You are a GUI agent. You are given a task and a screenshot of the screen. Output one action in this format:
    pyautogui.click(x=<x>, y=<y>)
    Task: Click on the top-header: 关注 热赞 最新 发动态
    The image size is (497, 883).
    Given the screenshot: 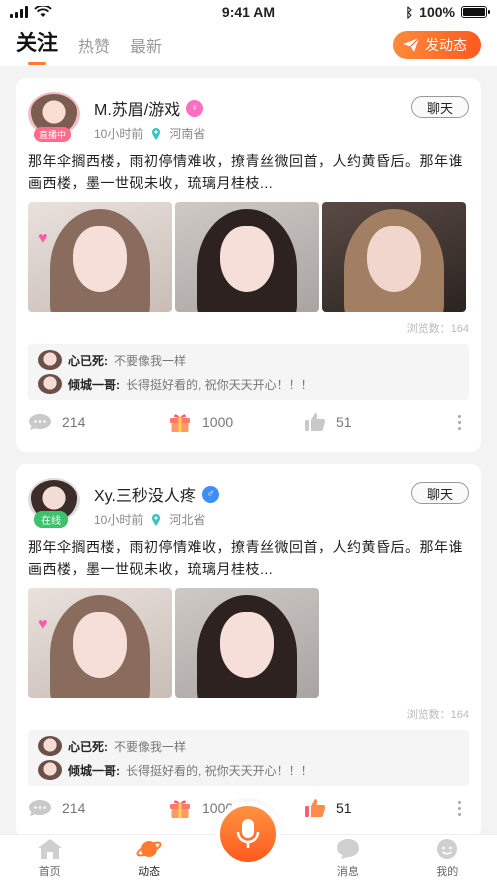 What is the action you would take?
    pyautogui.click(x=248, y=45)
    